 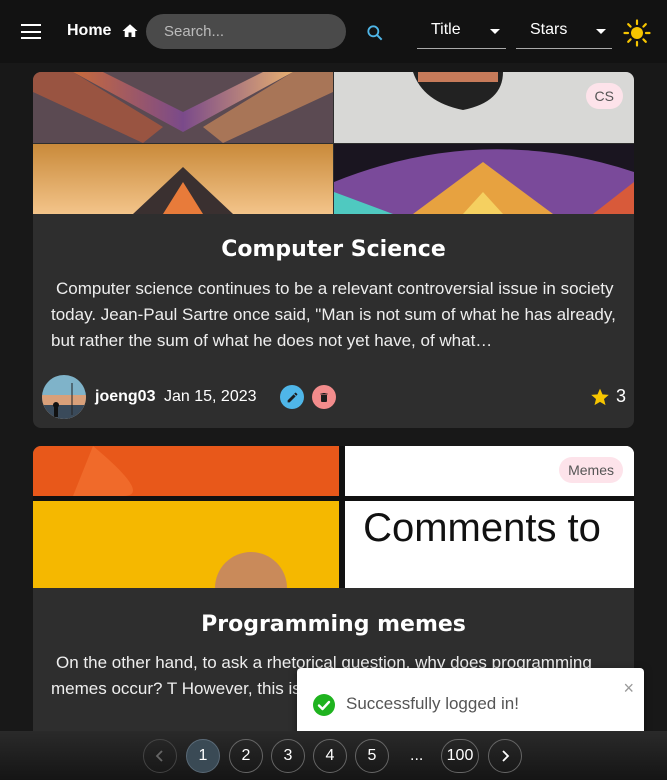 What do you see at coordinates (604, 96) in the screenshot?
I see `category-tag: CS` at bounding box center [604, 96].